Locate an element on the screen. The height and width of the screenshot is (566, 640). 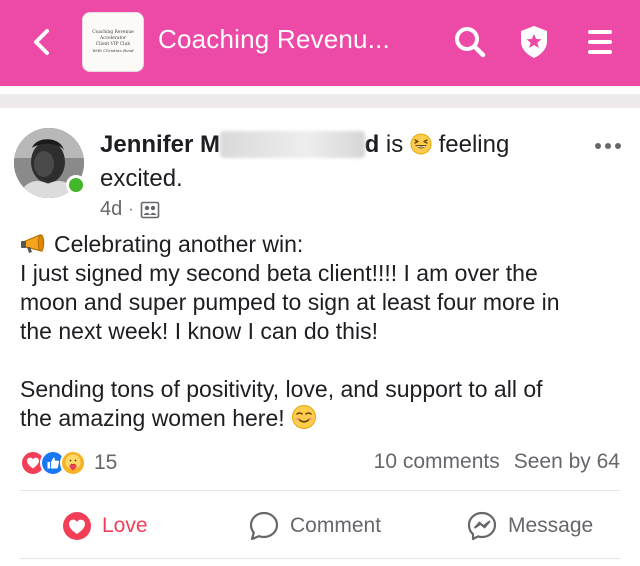
post-line: Celebrating another win: is located at coordinates (325, 244).